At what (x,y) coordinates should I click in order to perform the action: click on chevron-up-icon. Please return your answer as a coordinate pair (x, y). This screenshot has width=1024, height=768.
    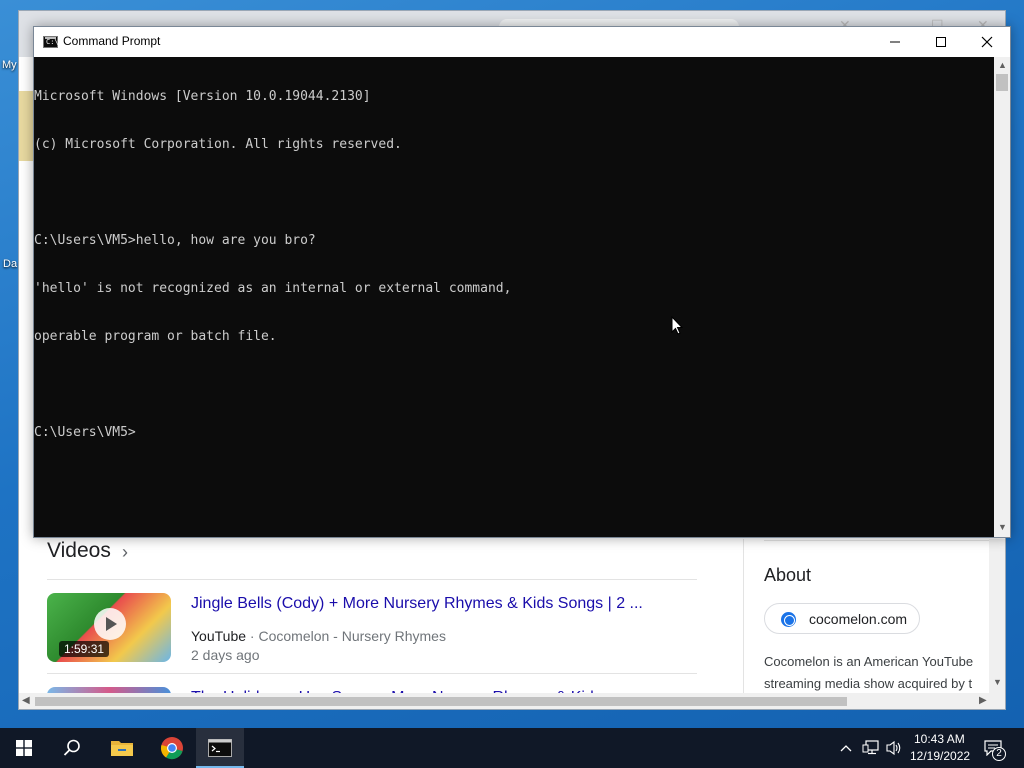
    Looking at the image, I should click on (846, 748).